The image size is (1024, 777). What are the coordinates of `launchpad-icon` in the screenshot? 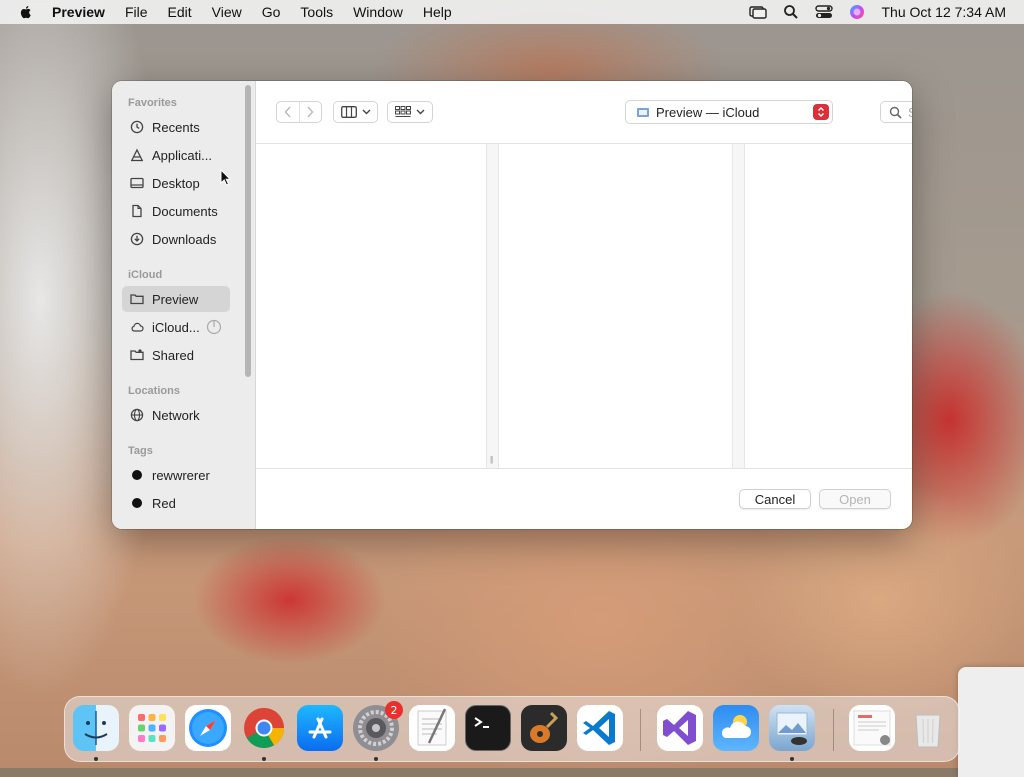 It's located at (152, 728).